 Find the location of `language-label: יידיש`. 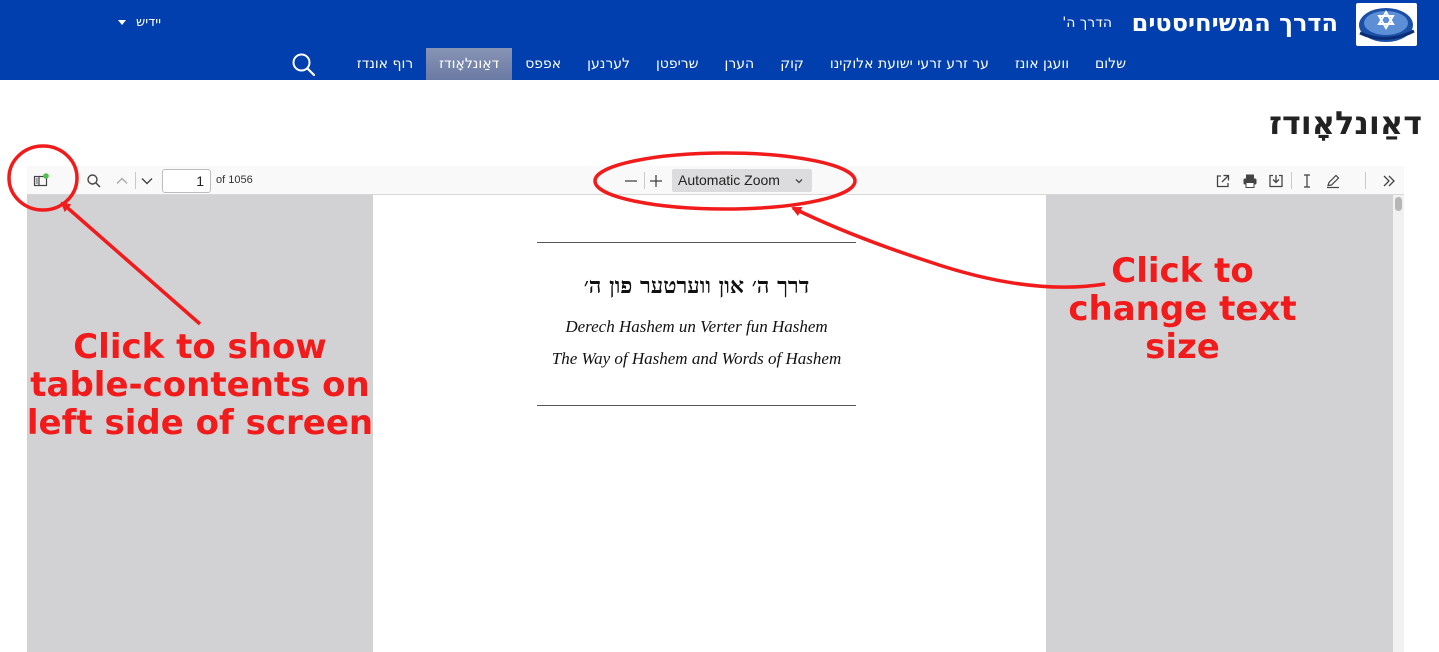

language-label: יידיש is located at coordinates (149, 22).